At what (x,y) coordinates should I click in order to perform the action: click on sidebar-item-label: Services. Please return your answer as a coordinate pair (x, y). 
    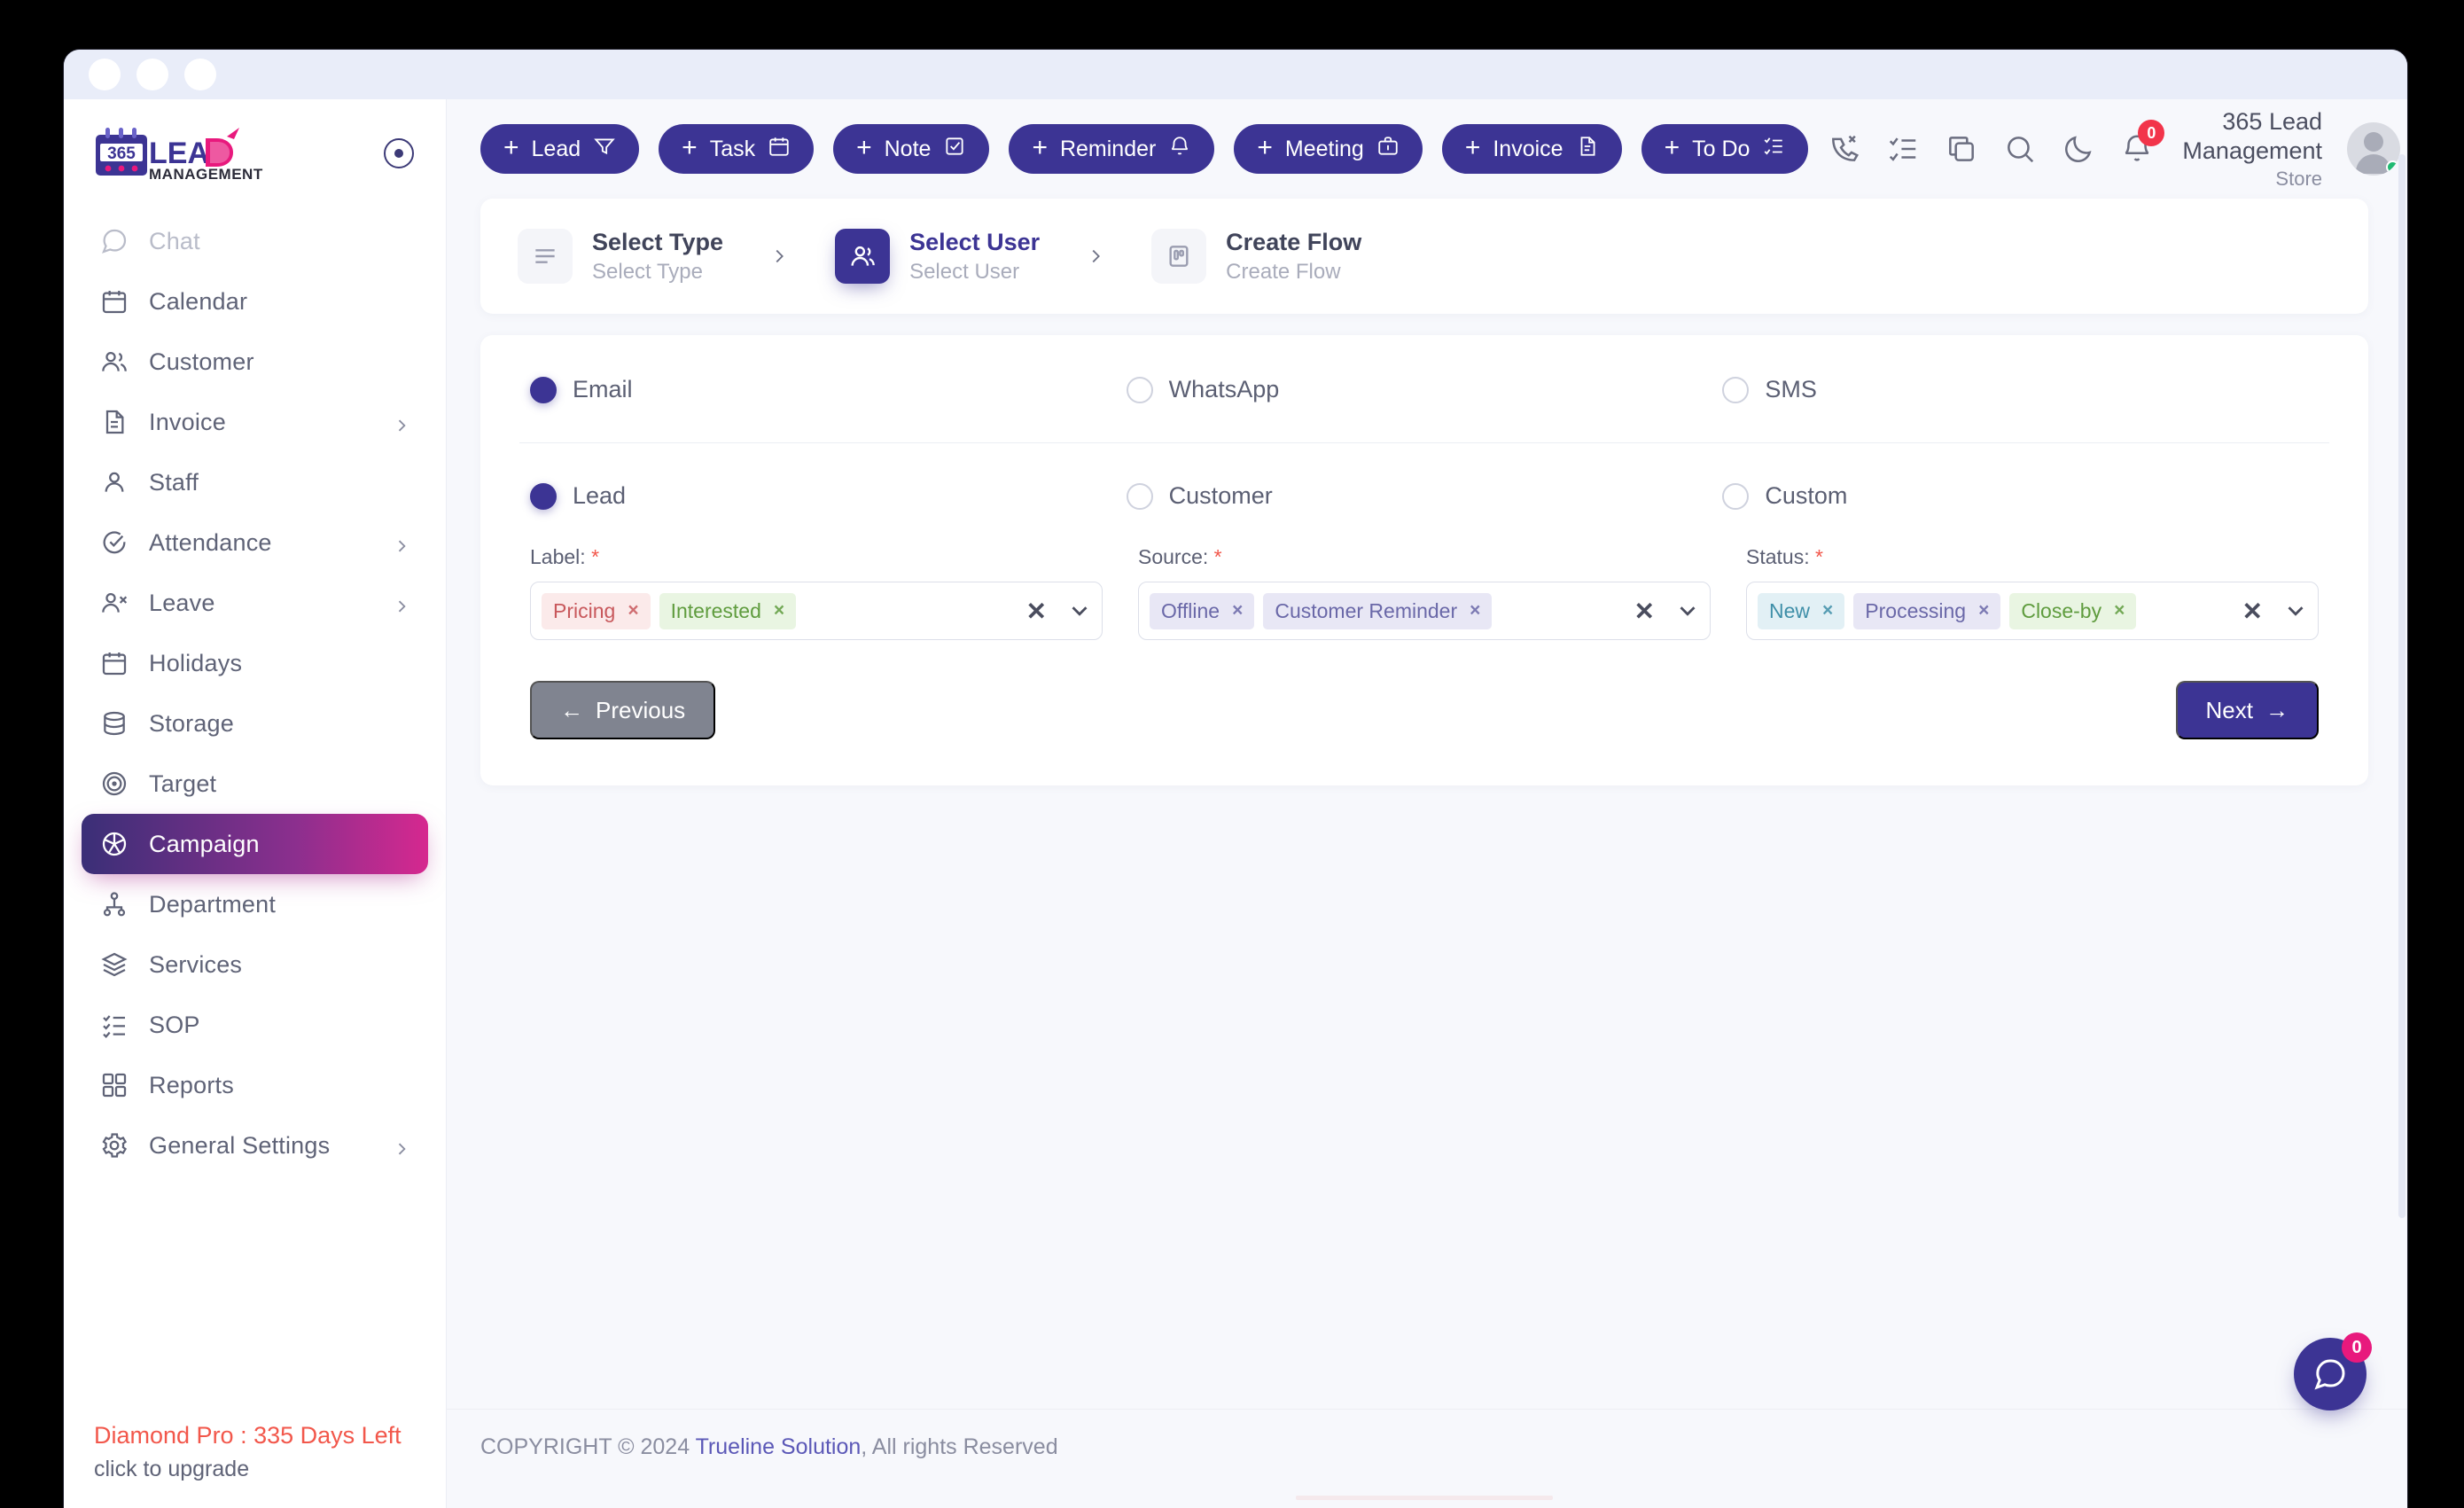
    Looking at the image, I should click on (196, 964).